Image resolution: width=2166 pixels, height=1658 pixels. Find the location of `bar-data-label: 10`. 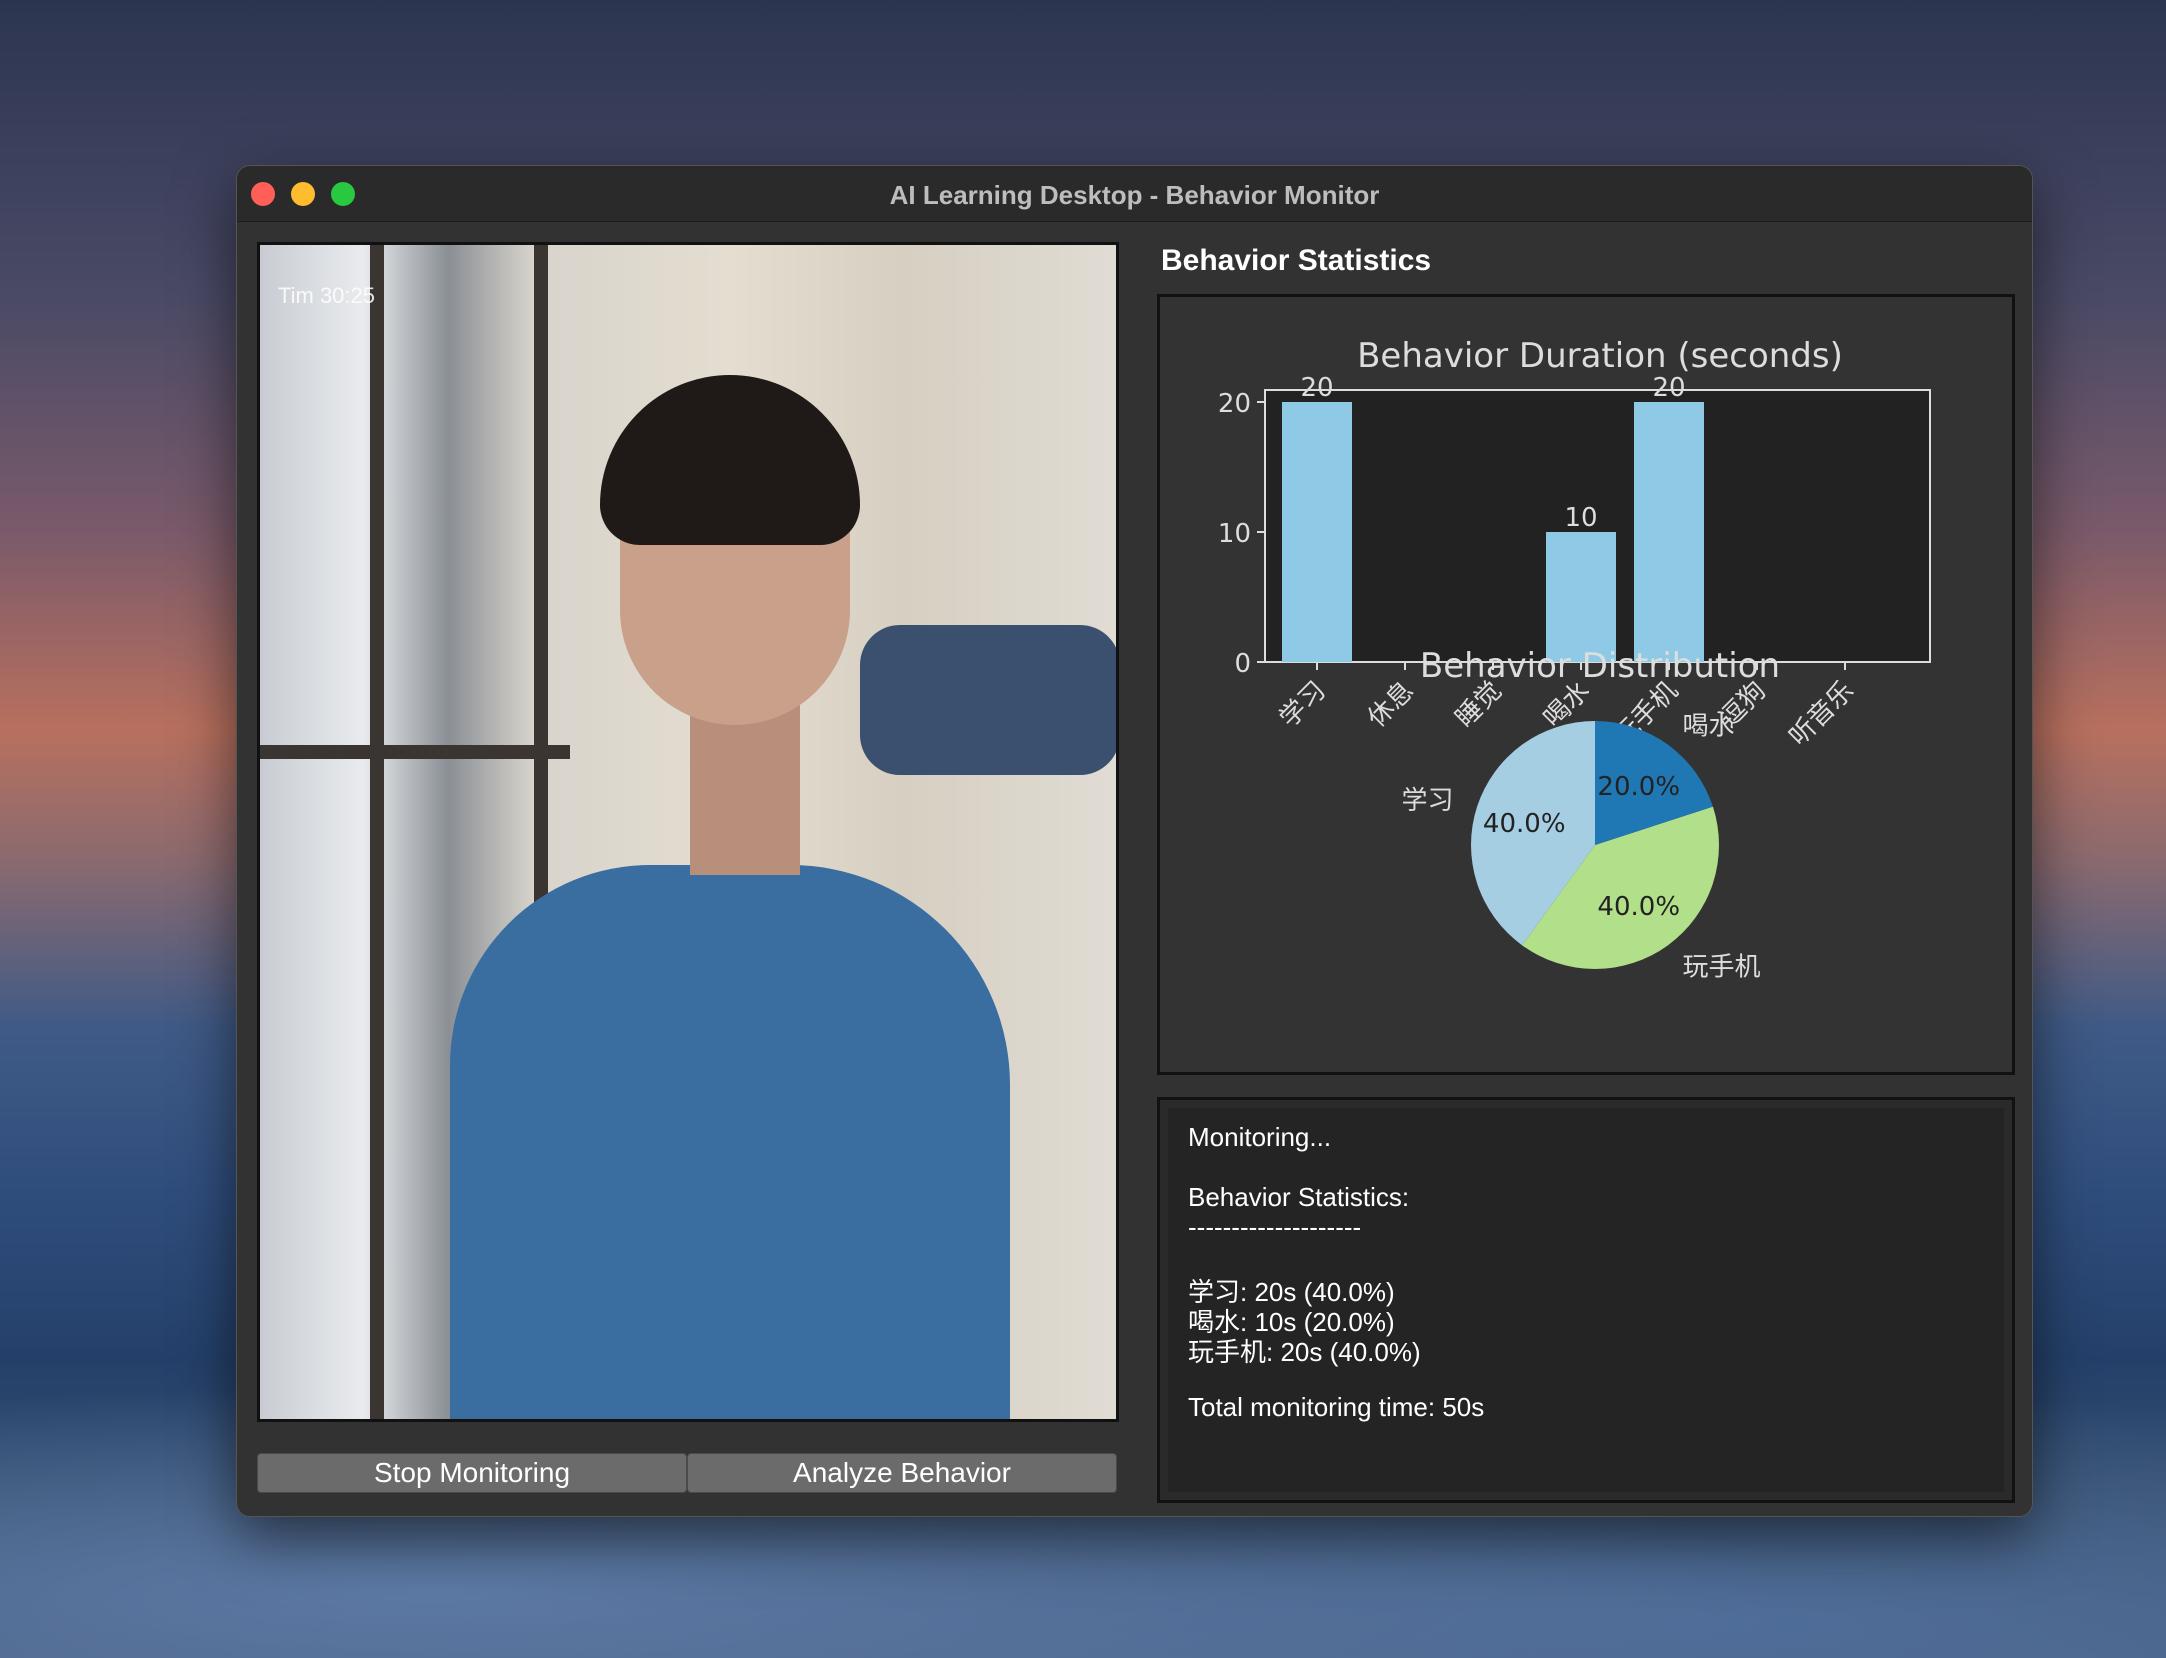

bar-data-label: 10 is located at coordinates (1580, 518).